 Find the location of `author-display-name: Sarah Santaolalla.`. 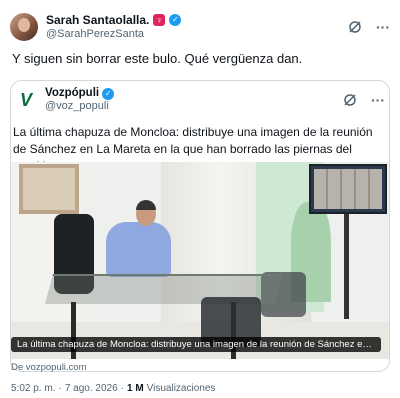

author-display-name: Sarah Santaolalla. is located at coordinates (97, 20).